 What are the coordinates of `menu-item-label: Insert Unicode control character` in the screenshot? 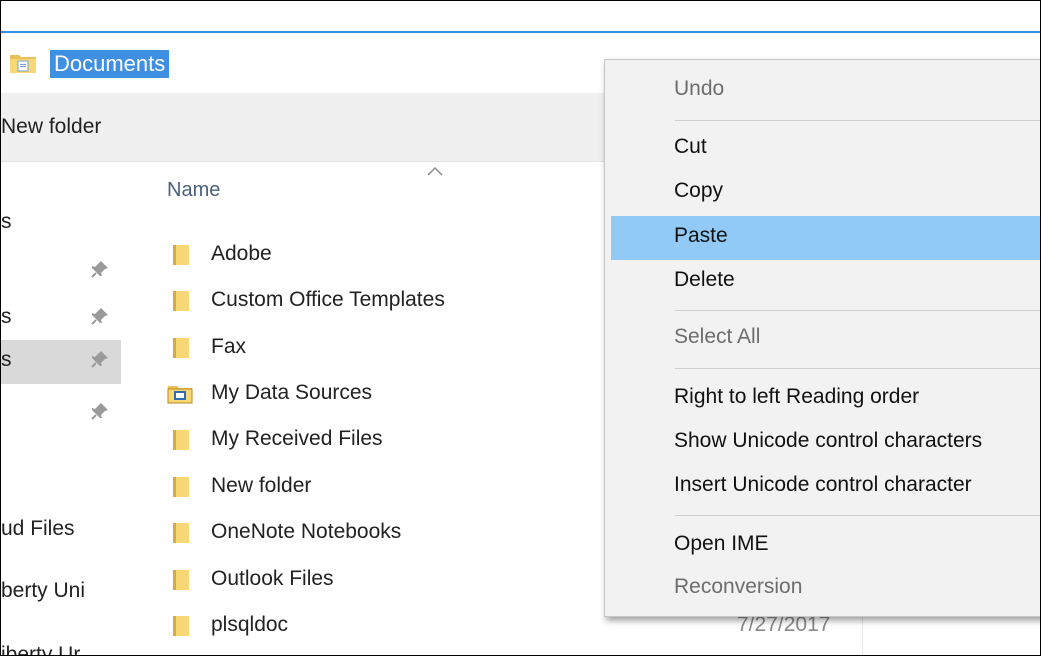 It's located at (823, 484).